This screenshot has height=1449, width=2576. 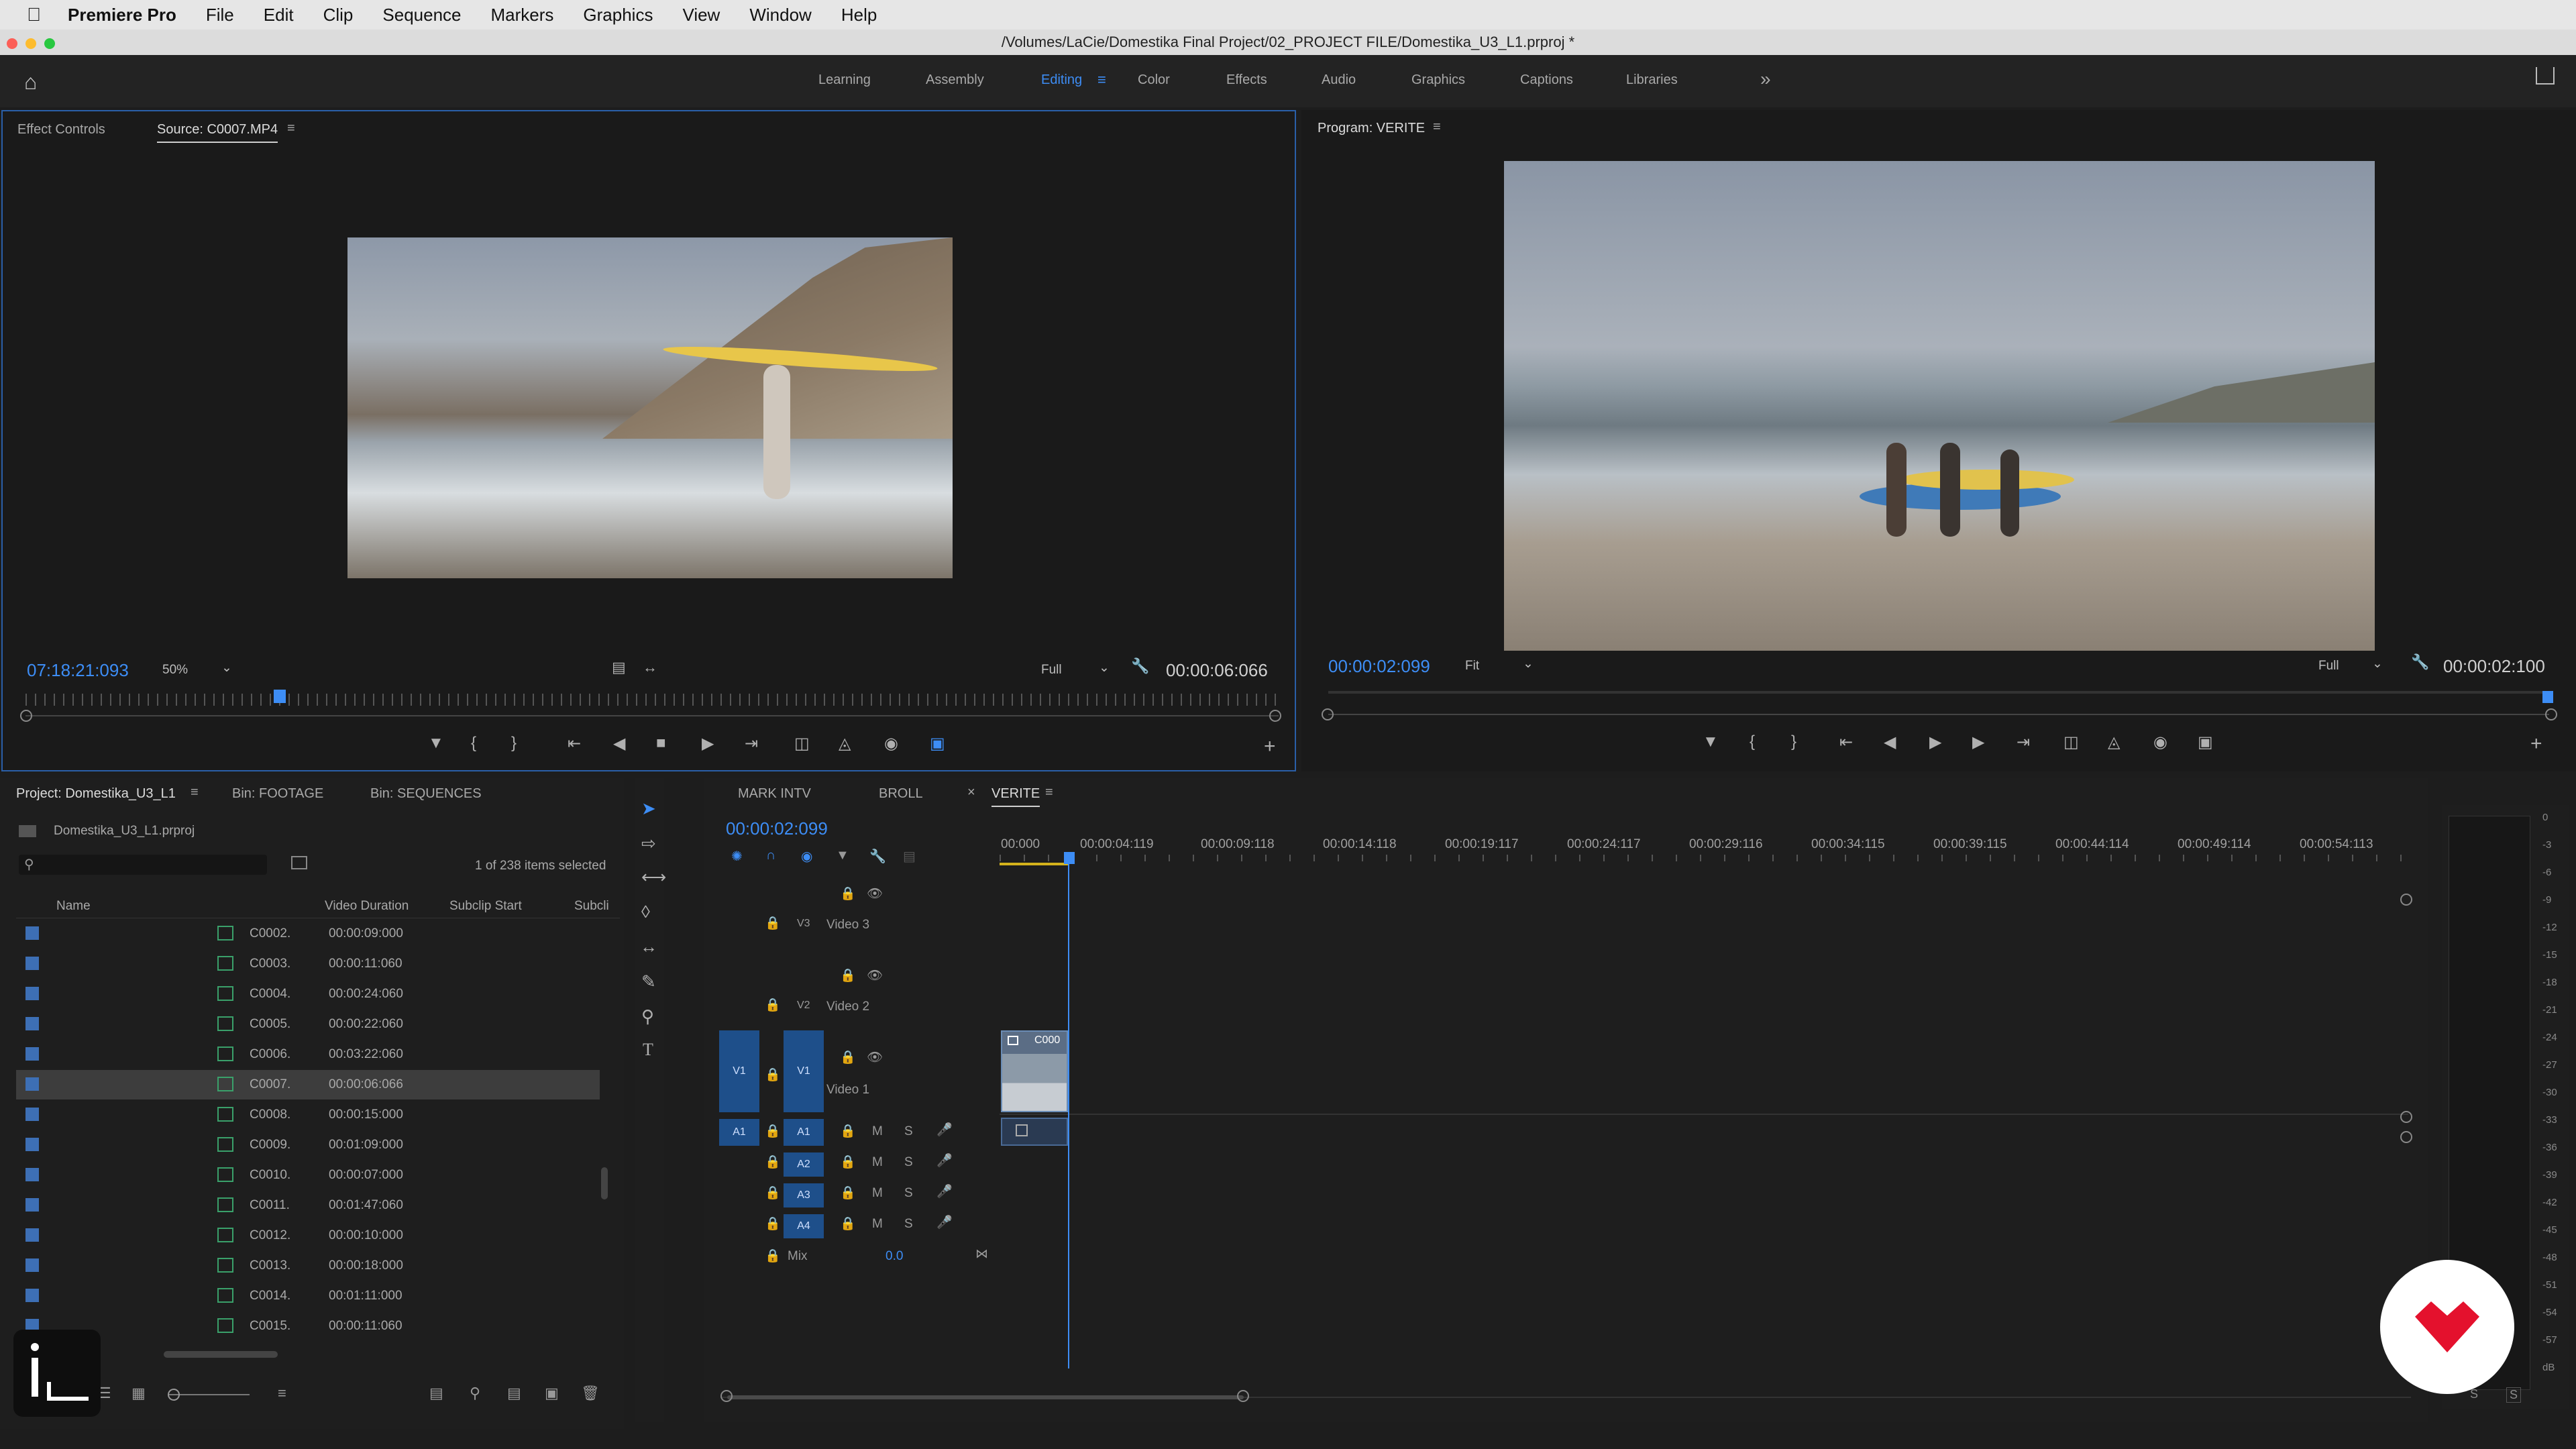 I want to click on workspace-effects: Effects, so click(x=1246, y=80).